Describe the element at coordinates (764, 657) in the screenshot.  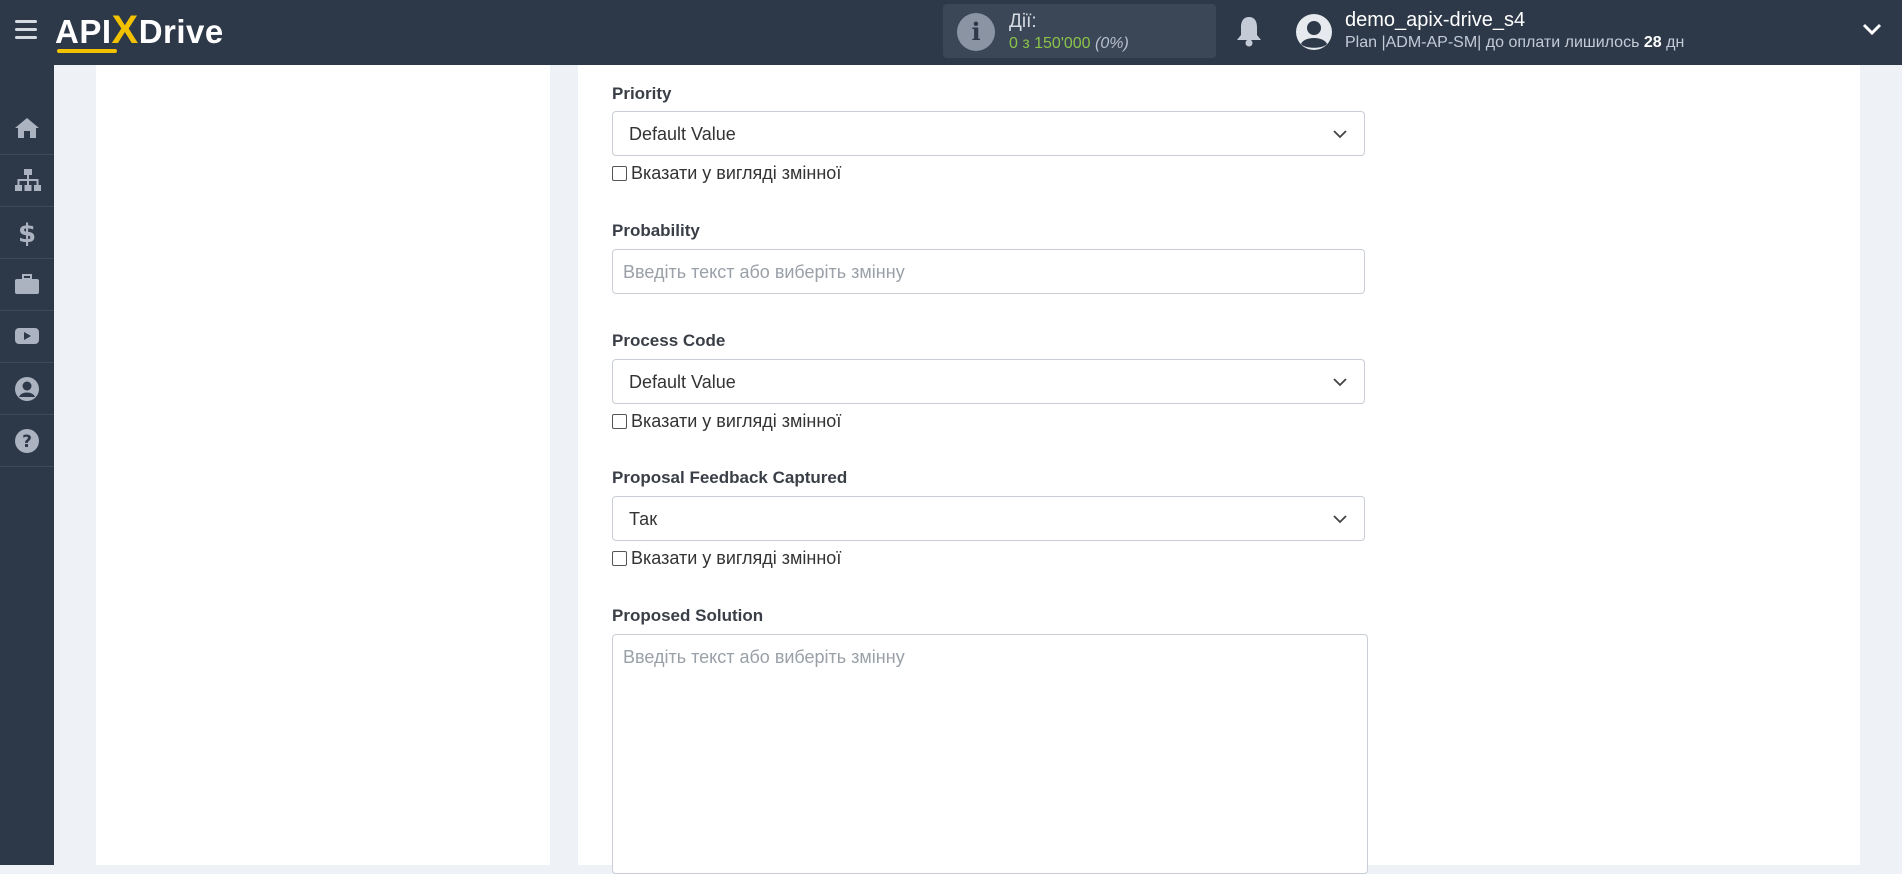
I see `proposed-solution-placeholder: Введіть текст або виберіть змінну` at that location.